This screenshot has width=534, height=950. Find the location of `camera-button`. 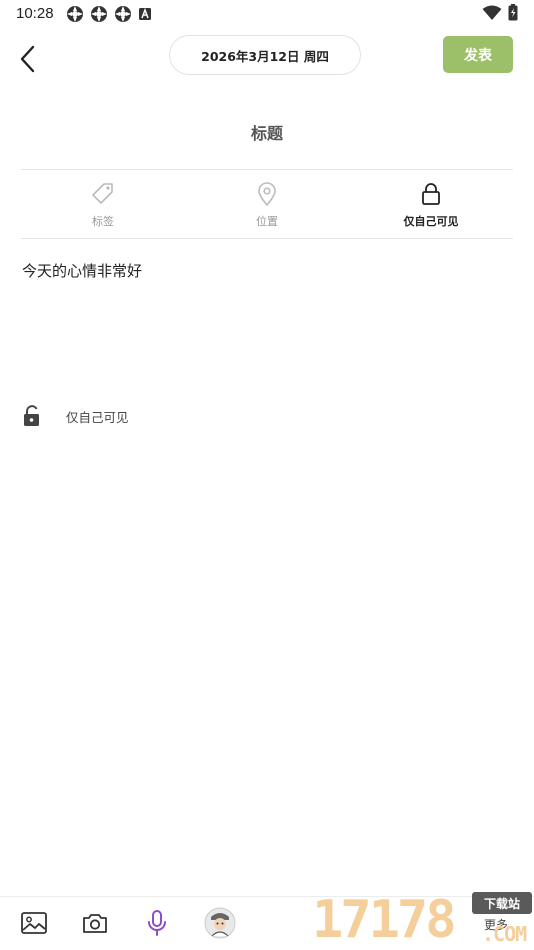

camera-button is located at coordinates (95, 923).